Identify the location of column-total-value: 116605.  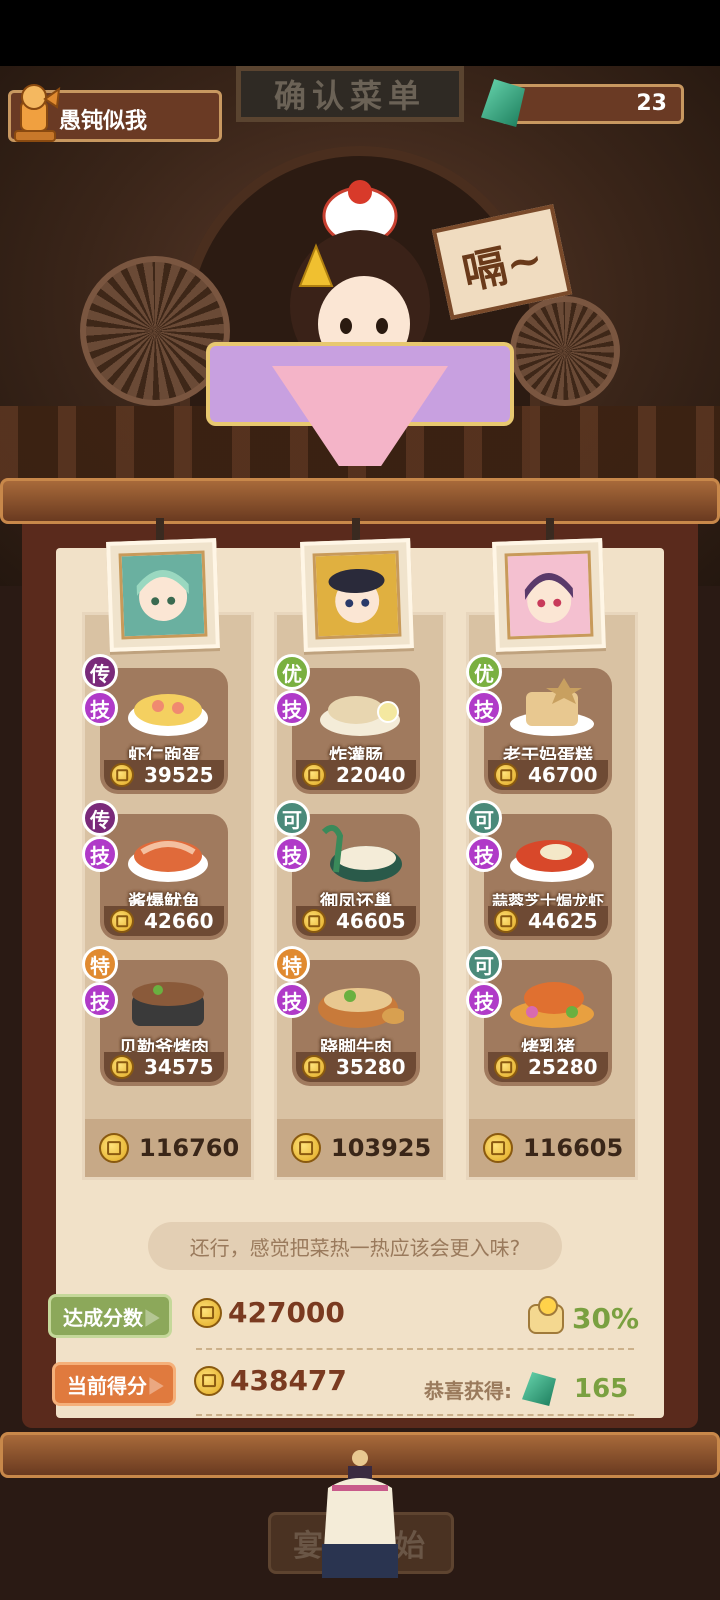
(573, 1148).